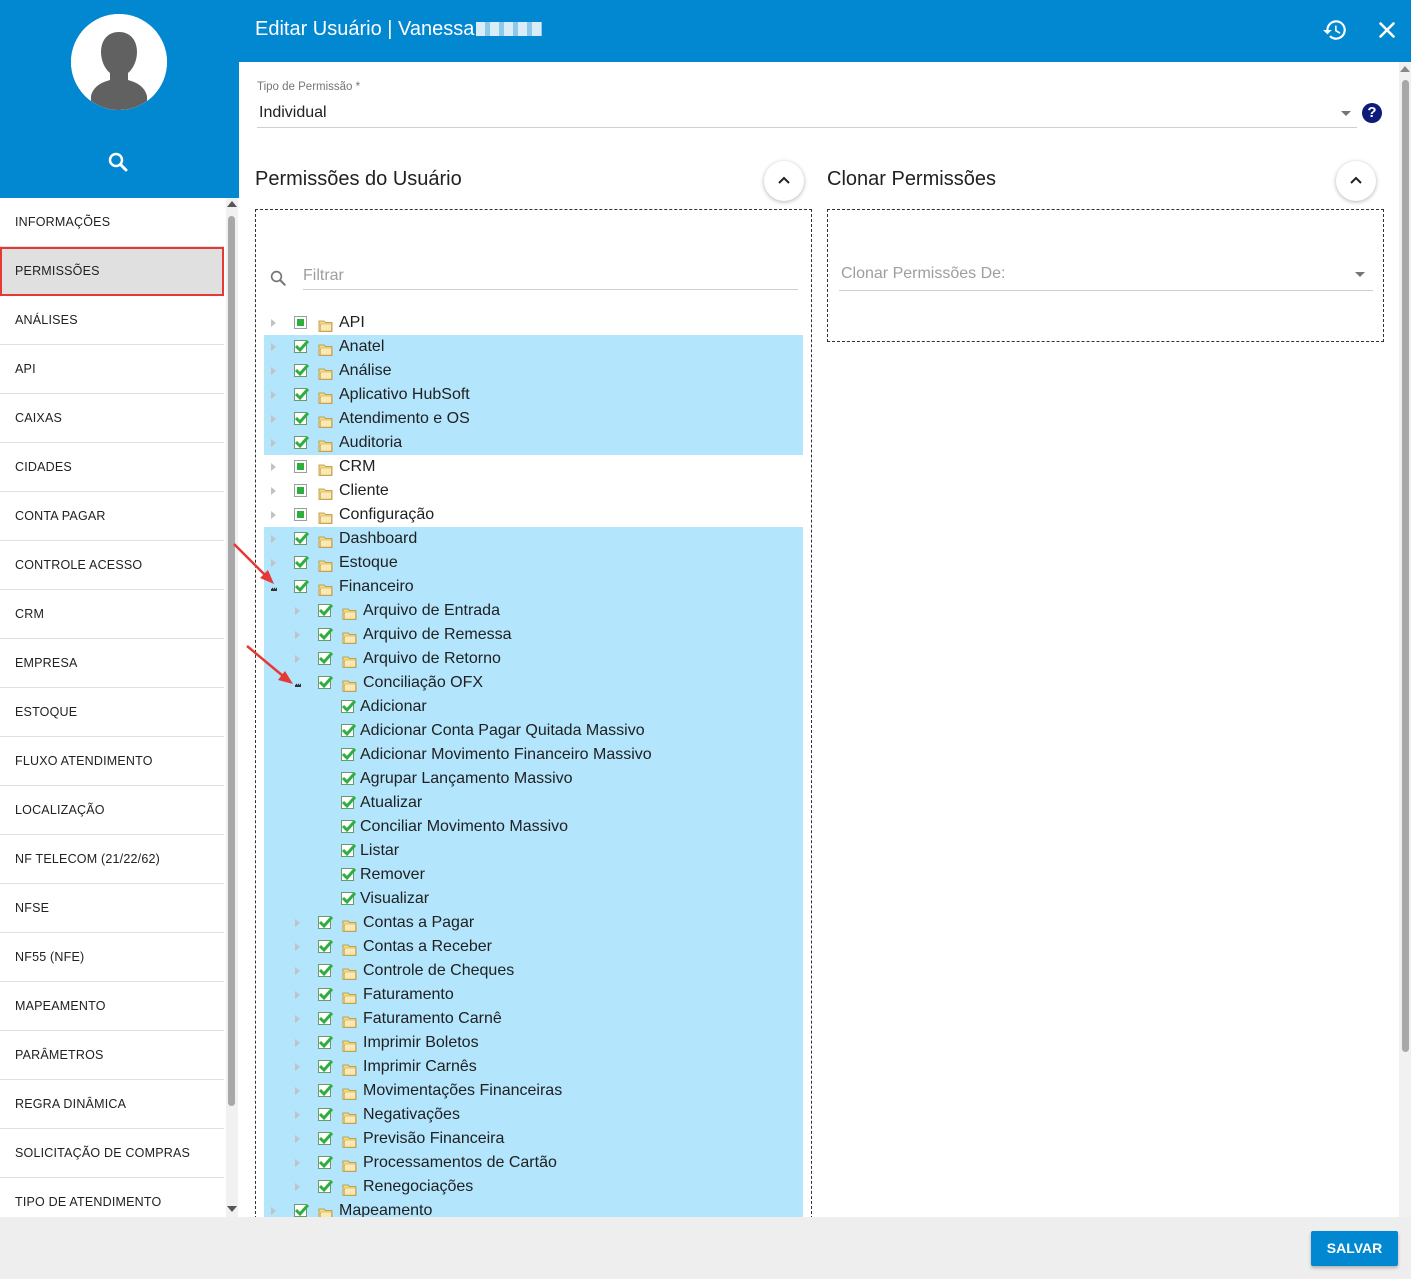 The height and width of the screenshot is (1279, 1411). Describe the element at coordinates (431, 611) in the screenshot. I see `tree-node-label: Arquivo de Entrada` at that location.